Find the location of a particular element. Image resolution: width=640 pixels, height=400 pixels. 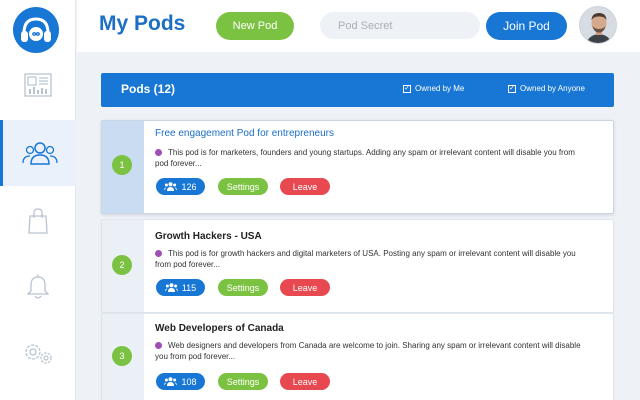

new-pod-button: New Pod is located at coordinates (255, 26).